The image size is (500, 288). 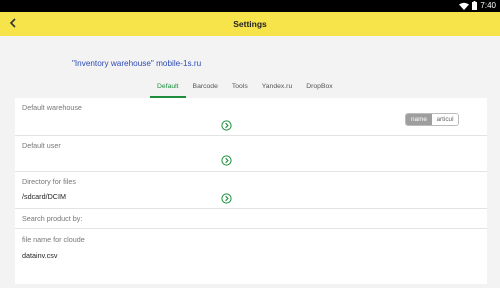 I want to click on tab-dropbox: DropBox, so click(x=319, y=89).